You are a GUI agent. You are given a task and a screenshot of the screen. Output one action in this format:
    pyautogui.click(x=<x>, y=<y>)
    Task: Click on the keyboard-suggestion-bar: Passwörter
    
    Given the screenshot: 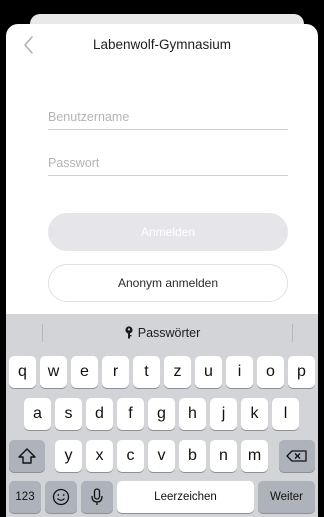 What is the action you would take?
    pyautogui.click(x=162, y=333)
    